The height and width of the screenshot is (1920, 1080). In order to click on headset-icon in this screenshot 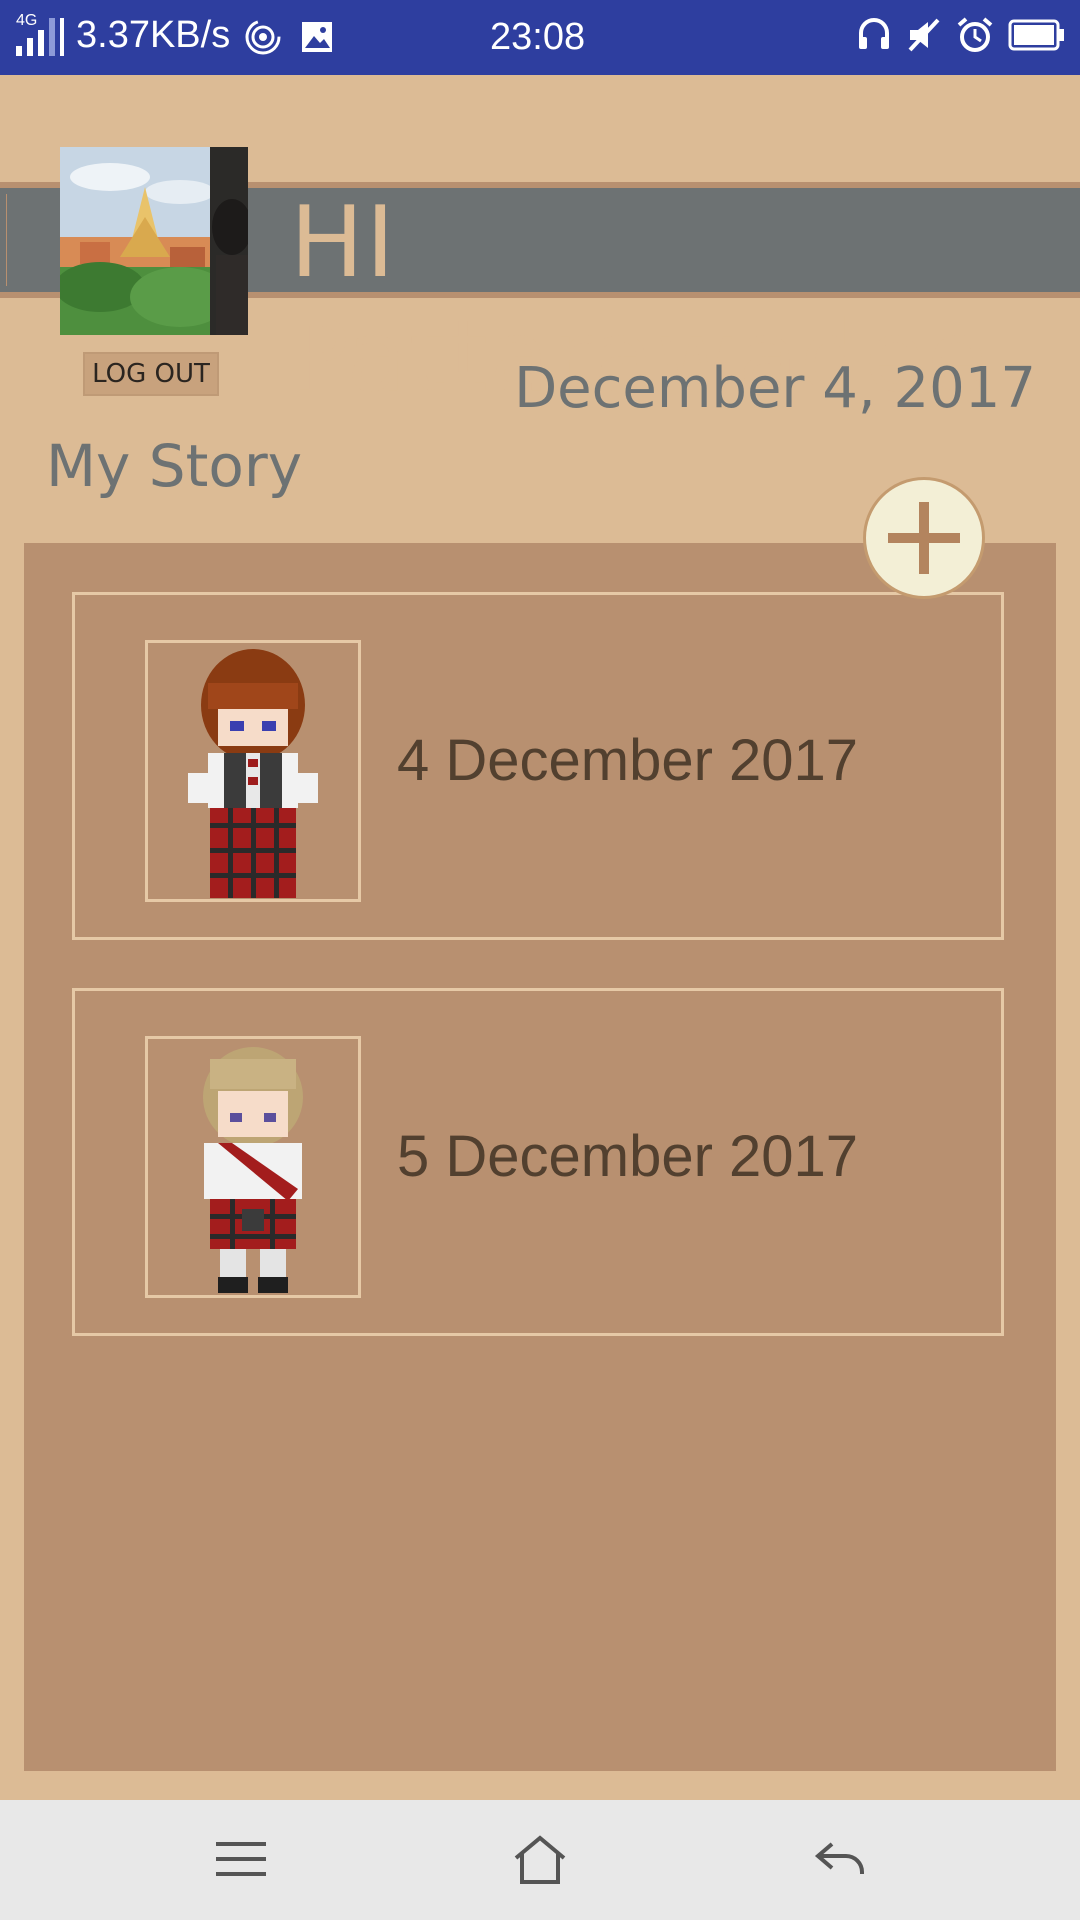, I will do `click(874, 37)`.